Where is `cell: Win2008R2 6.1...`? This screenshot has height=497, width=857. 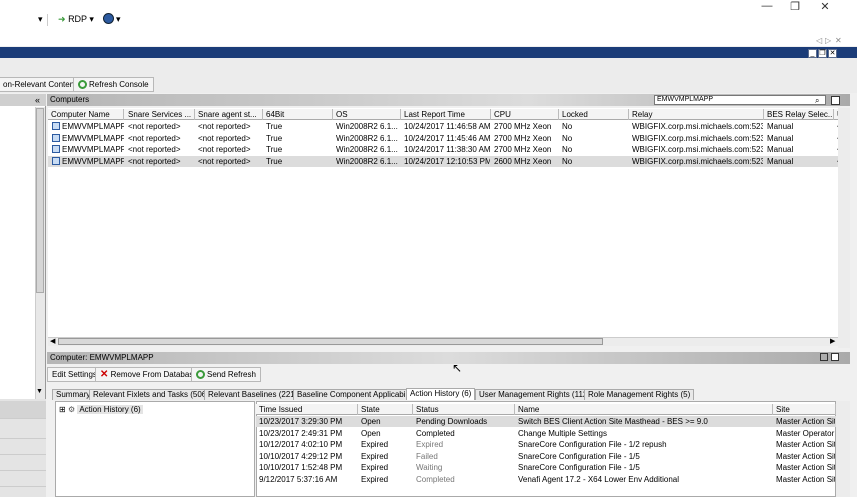
cell: Win2008R2 6.1... is located at coordinates (367, 161).